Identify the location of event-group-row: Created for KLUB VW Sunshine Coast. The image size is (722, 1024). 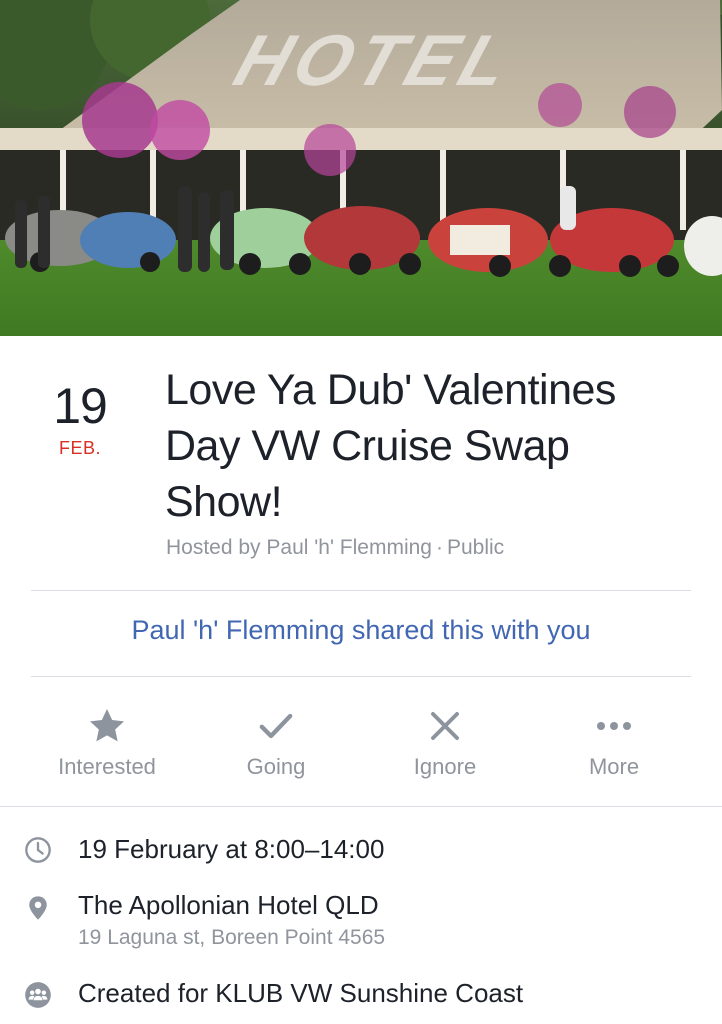
(361, 998).